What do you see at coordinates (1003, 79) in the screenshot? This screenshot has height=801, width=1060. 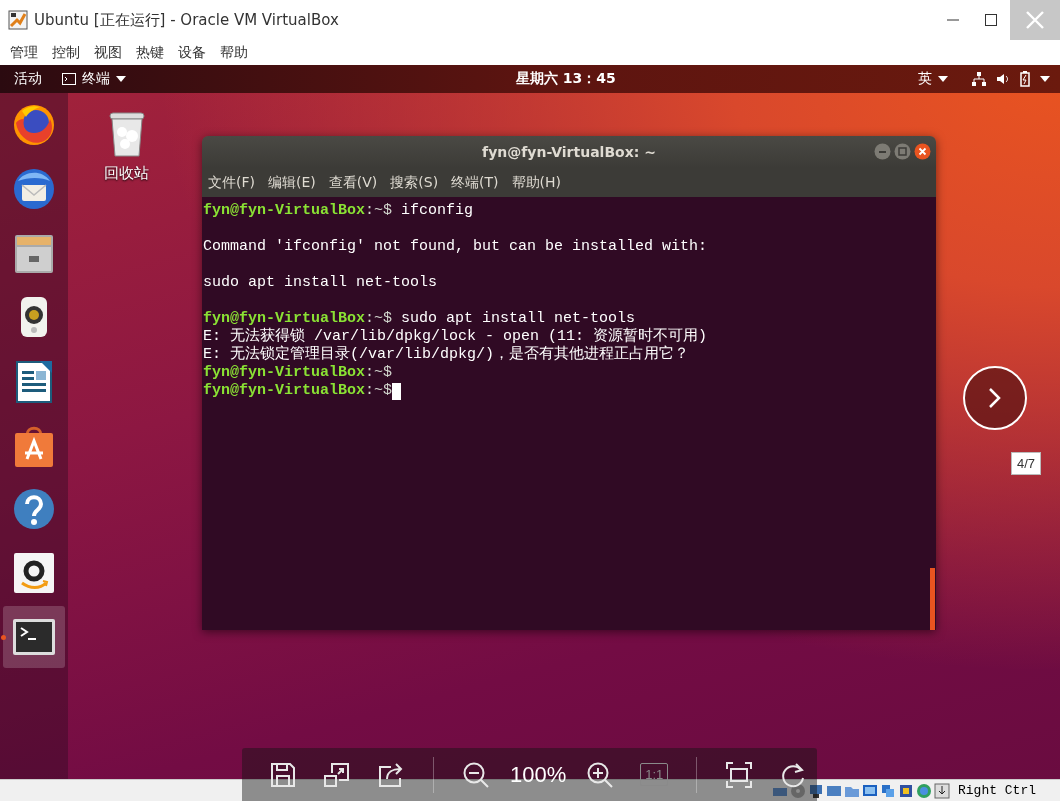 I see `volume-icon` at bounding box center [1003, 79].